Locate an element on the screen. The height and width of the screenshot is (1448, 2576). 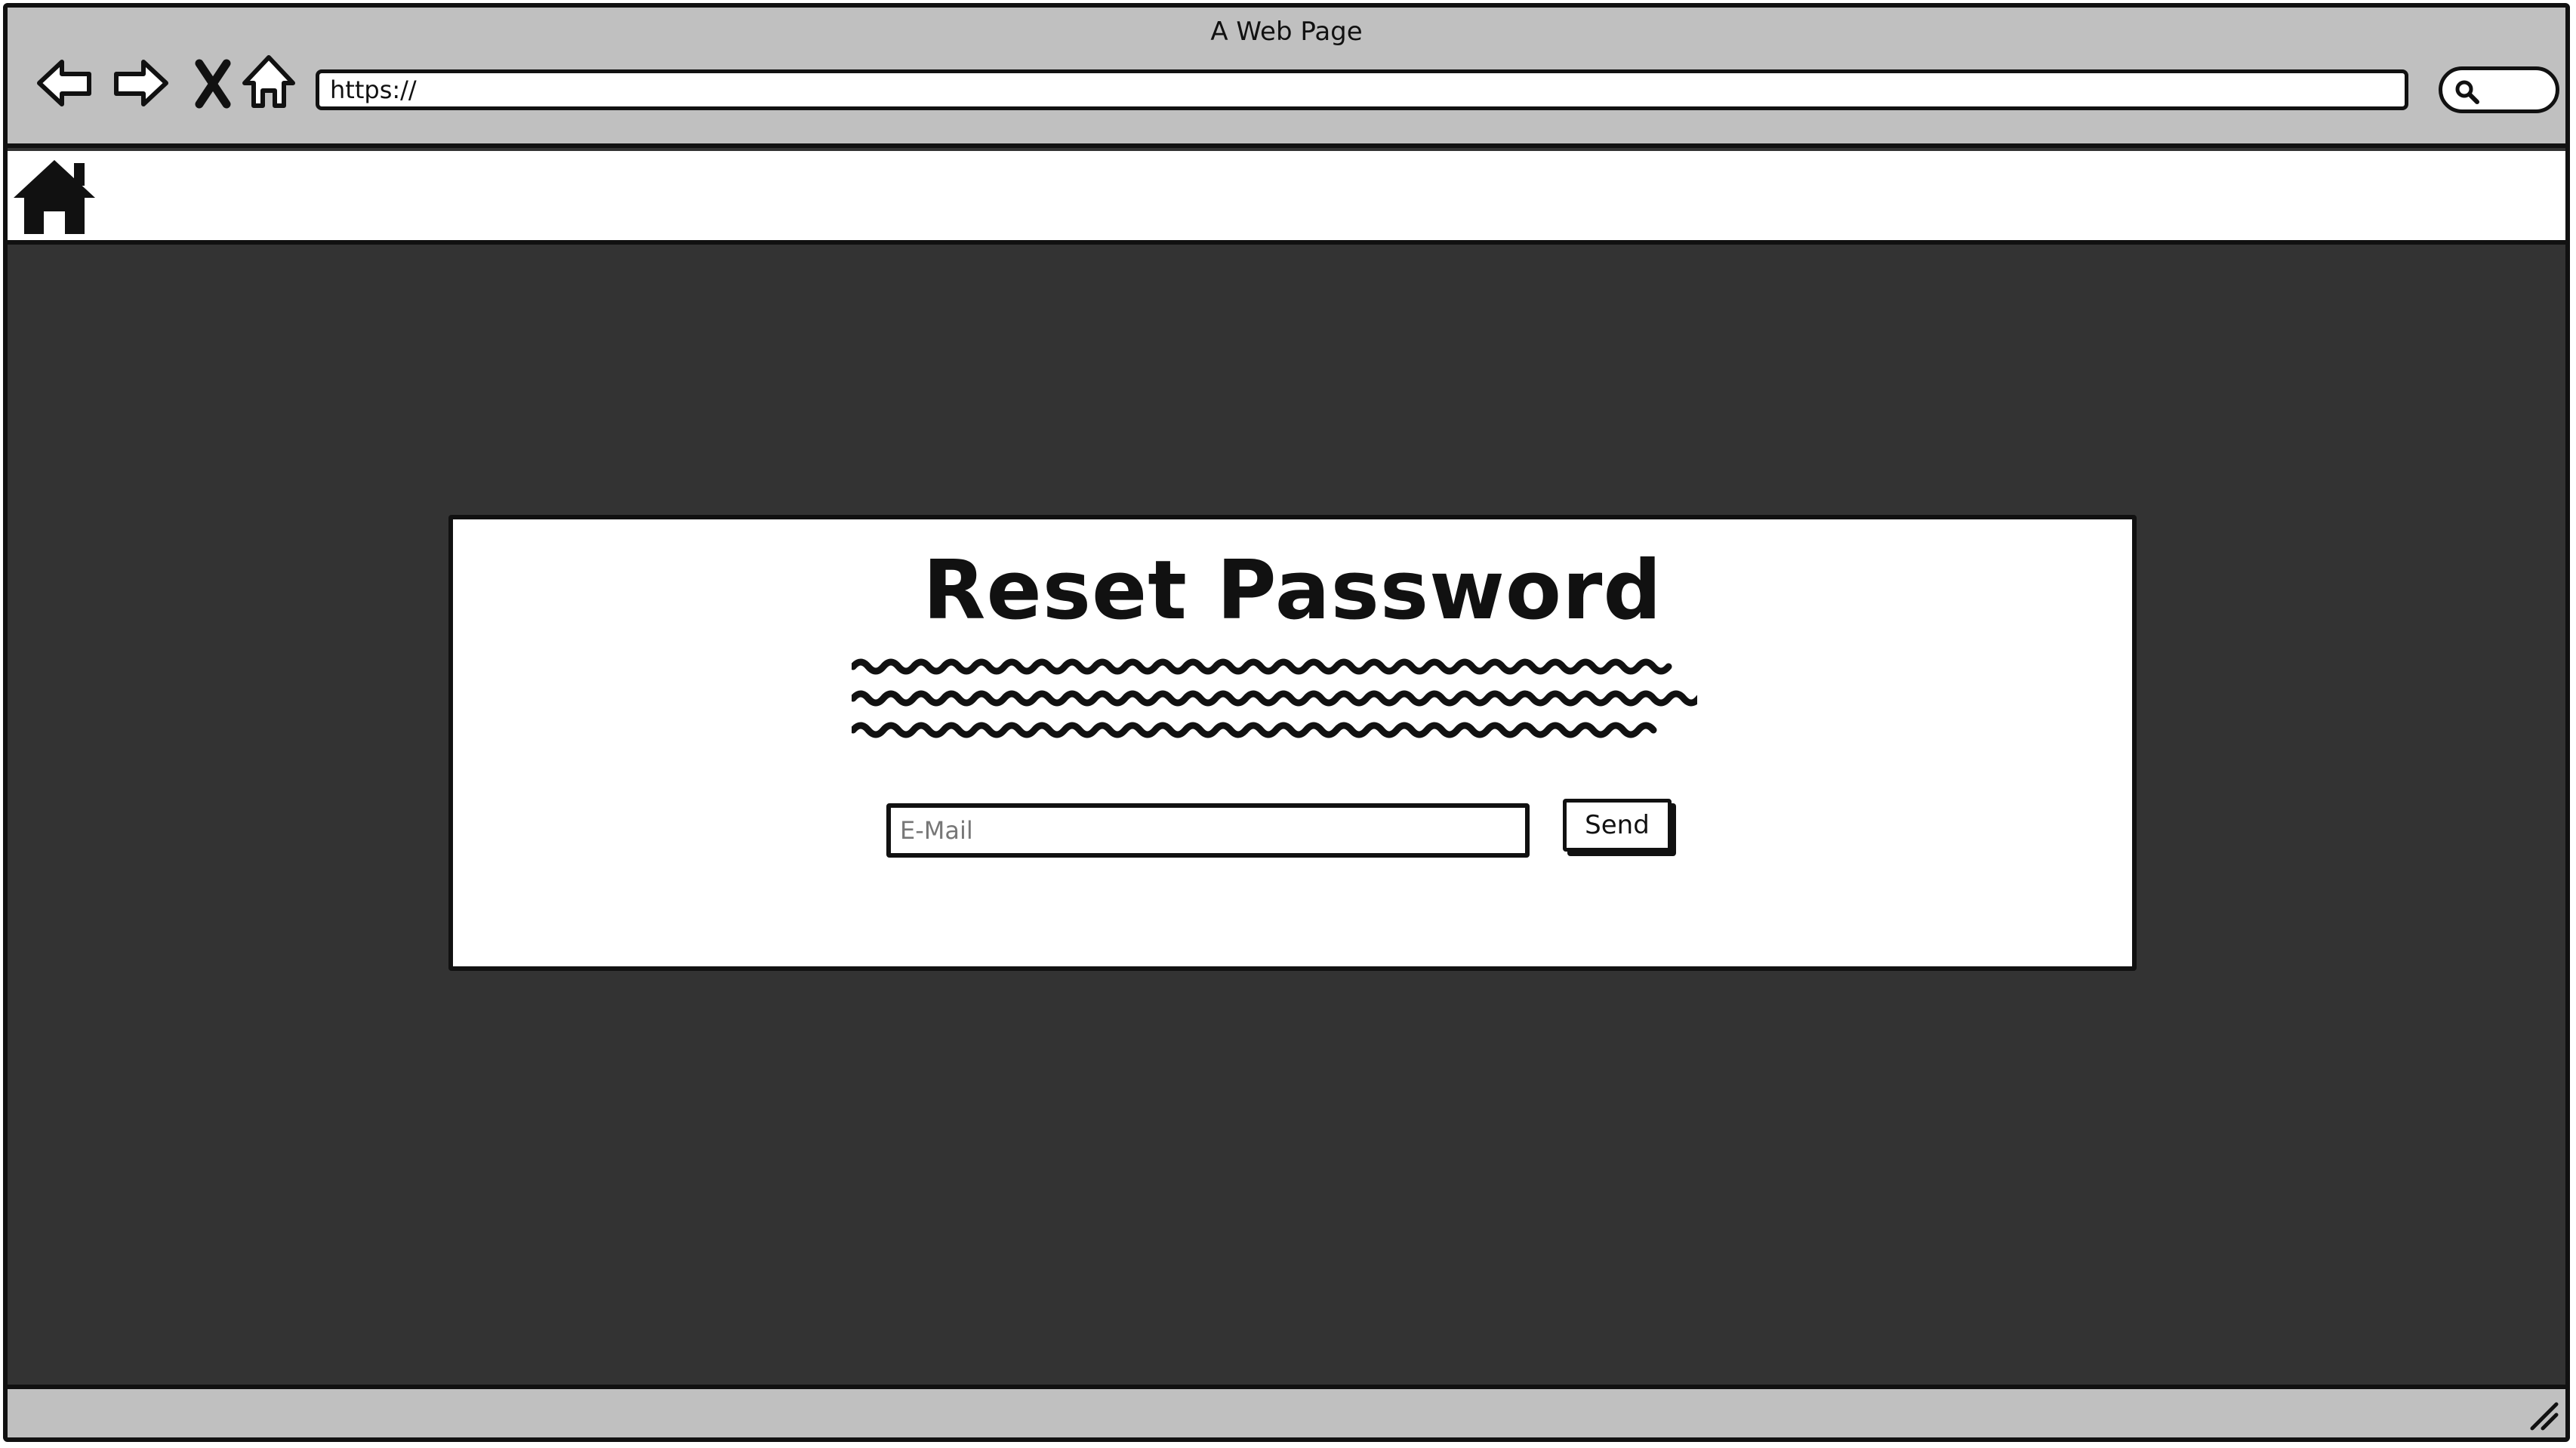
email-field is located at coordinates (1208, 830).